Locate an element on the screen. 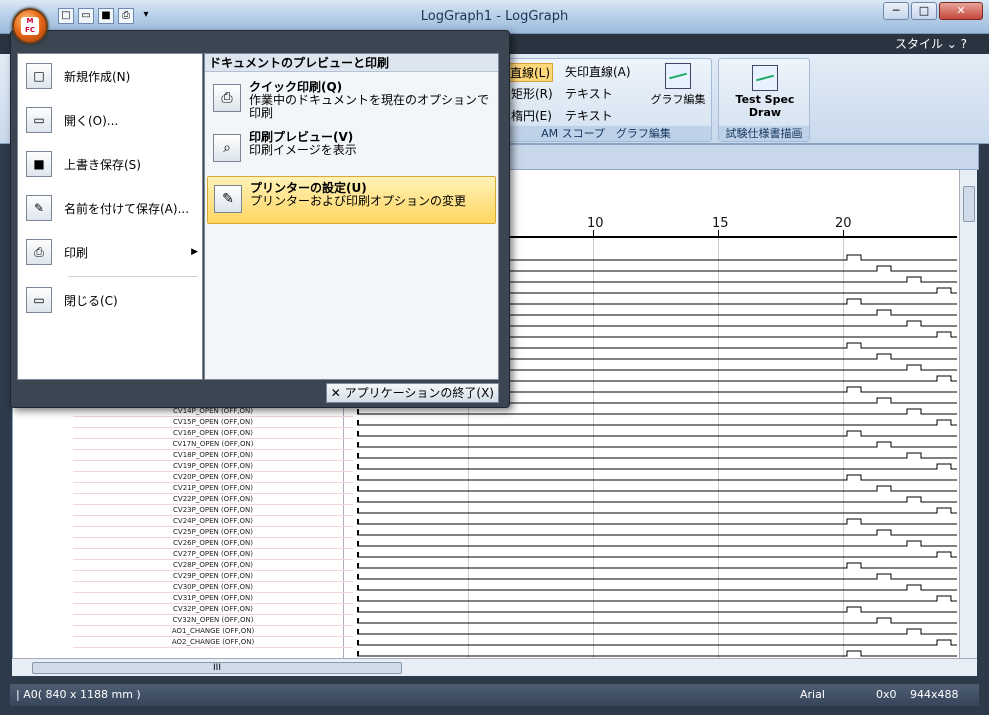  print-preview-icon: ⌕ is located at coordinates (227, 148).